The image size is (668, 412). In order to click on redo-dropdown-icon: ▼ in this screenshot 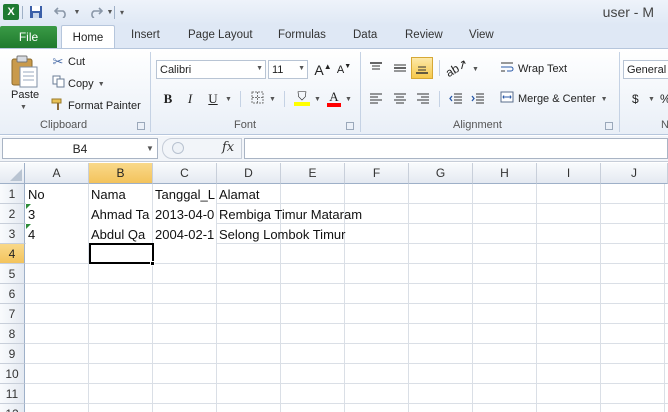, I will do `click(110, 12)`.